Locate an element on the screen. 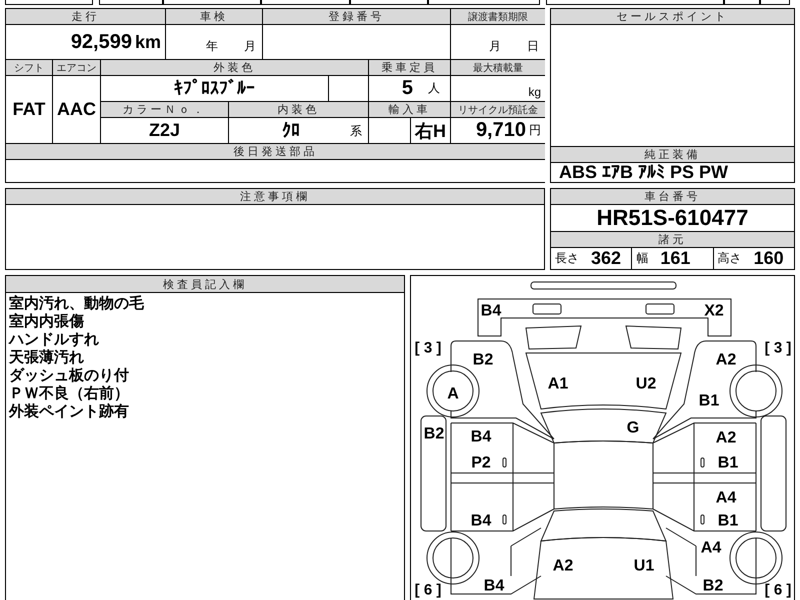 The width and height of the screenshot is (800, 600). damage-code: A1 is located at coordinates (558, 384).